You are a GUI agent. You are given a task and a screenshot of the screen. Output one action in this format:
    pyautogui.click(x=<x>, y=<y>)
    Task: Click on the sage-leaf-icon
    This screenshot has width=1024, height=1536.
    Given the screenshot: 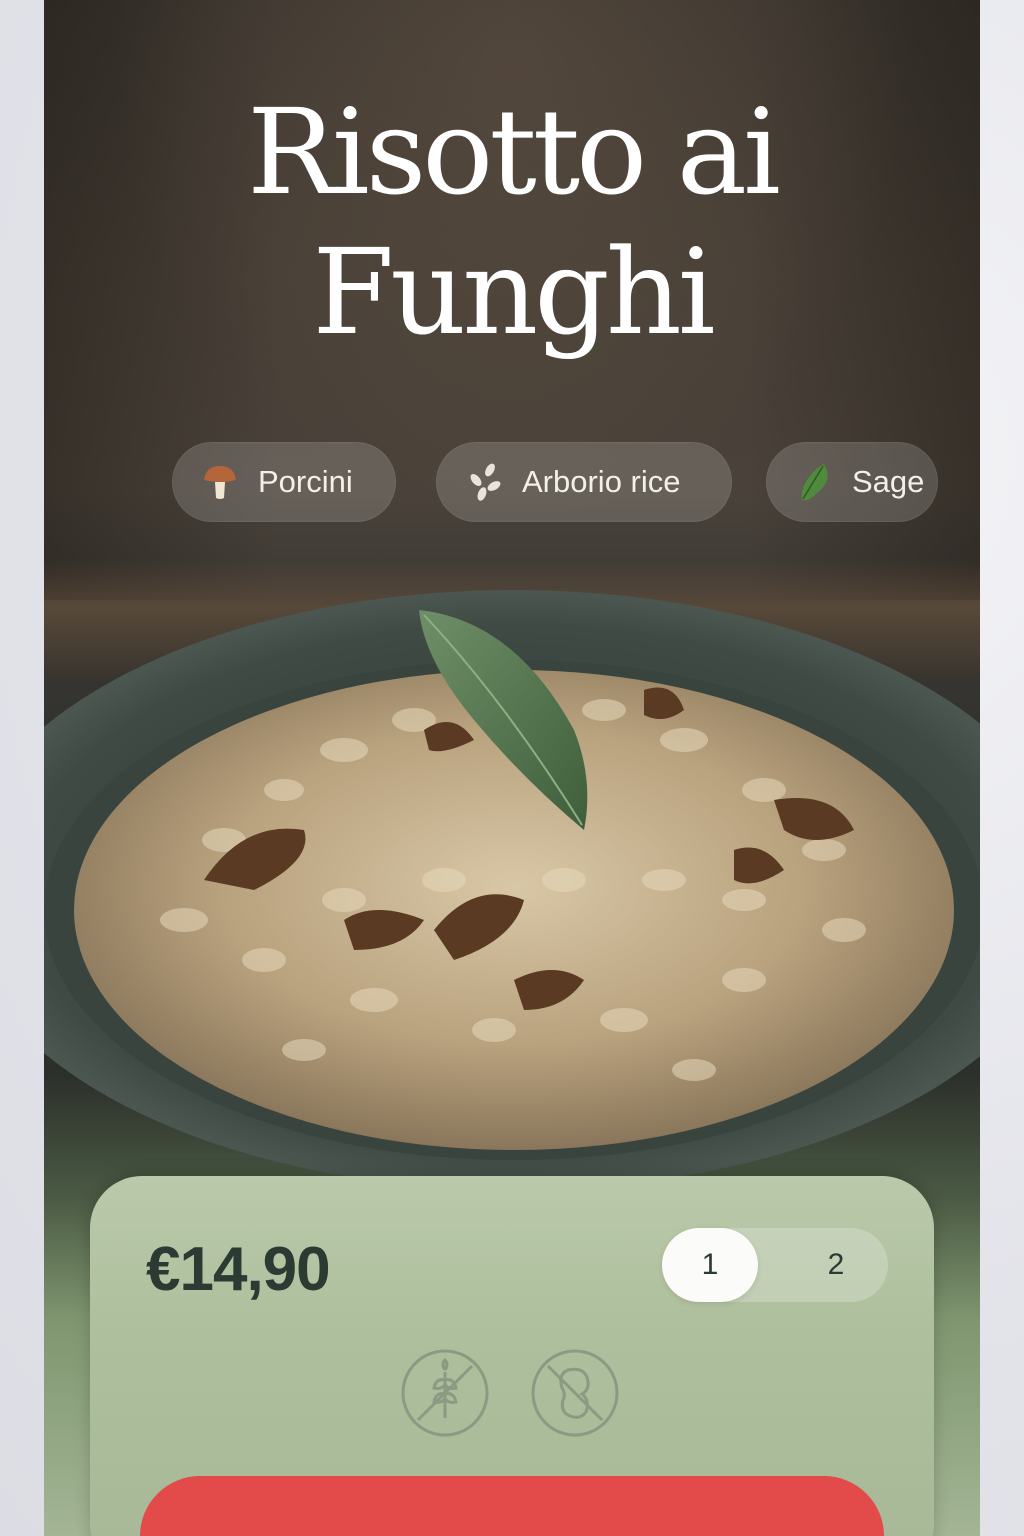 What is the action you would take?
    pyautogui.click(x=814, y=482)
    